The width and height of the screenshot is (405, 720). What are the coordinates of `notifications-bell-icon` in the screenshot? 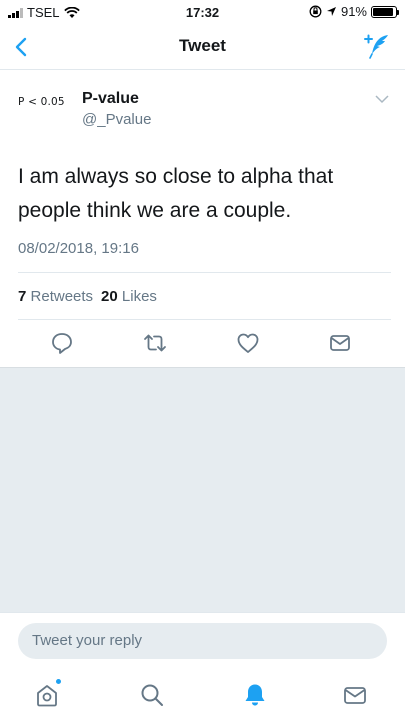 It's located at (255, 695).